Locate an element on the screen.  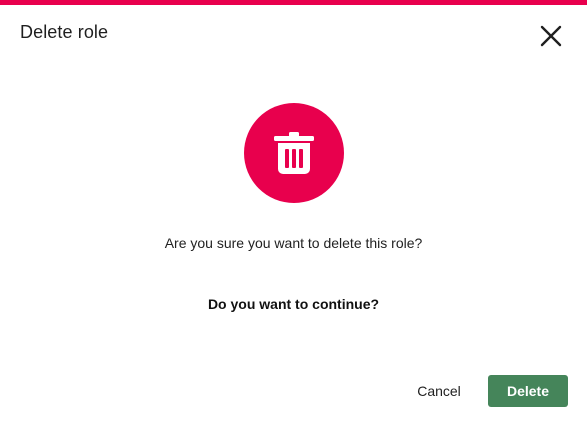
dialog-title: Delete role is located at coordinates (64, 32).